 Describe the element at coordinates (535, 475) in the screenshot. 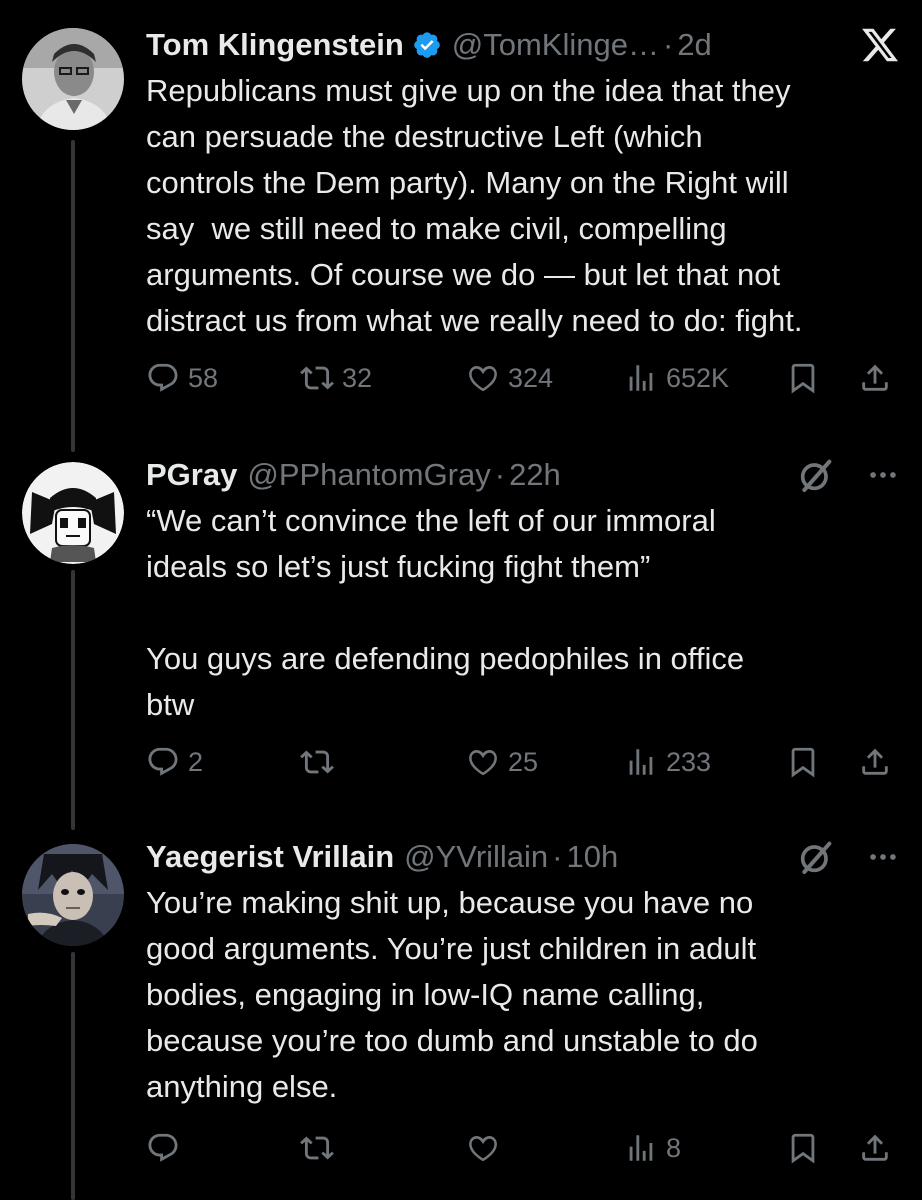

I see `timestamp: 22h` at that location.